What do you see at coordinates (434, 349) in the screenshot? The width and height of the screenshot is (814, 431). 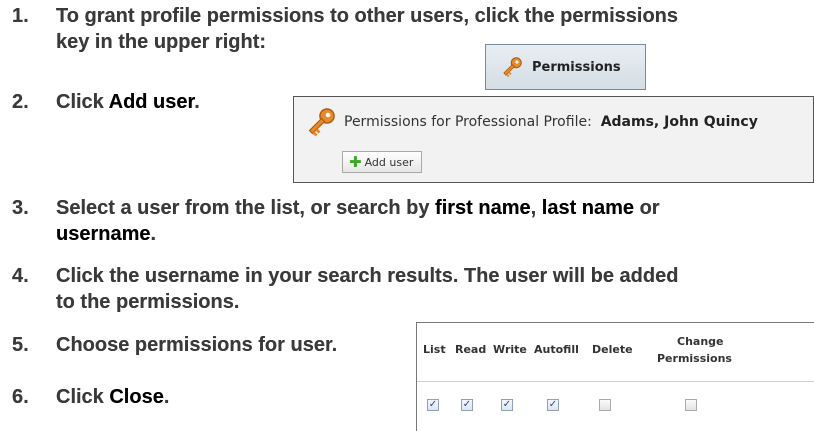 I see `column-header-list: List` at bounding box center [434, 349].